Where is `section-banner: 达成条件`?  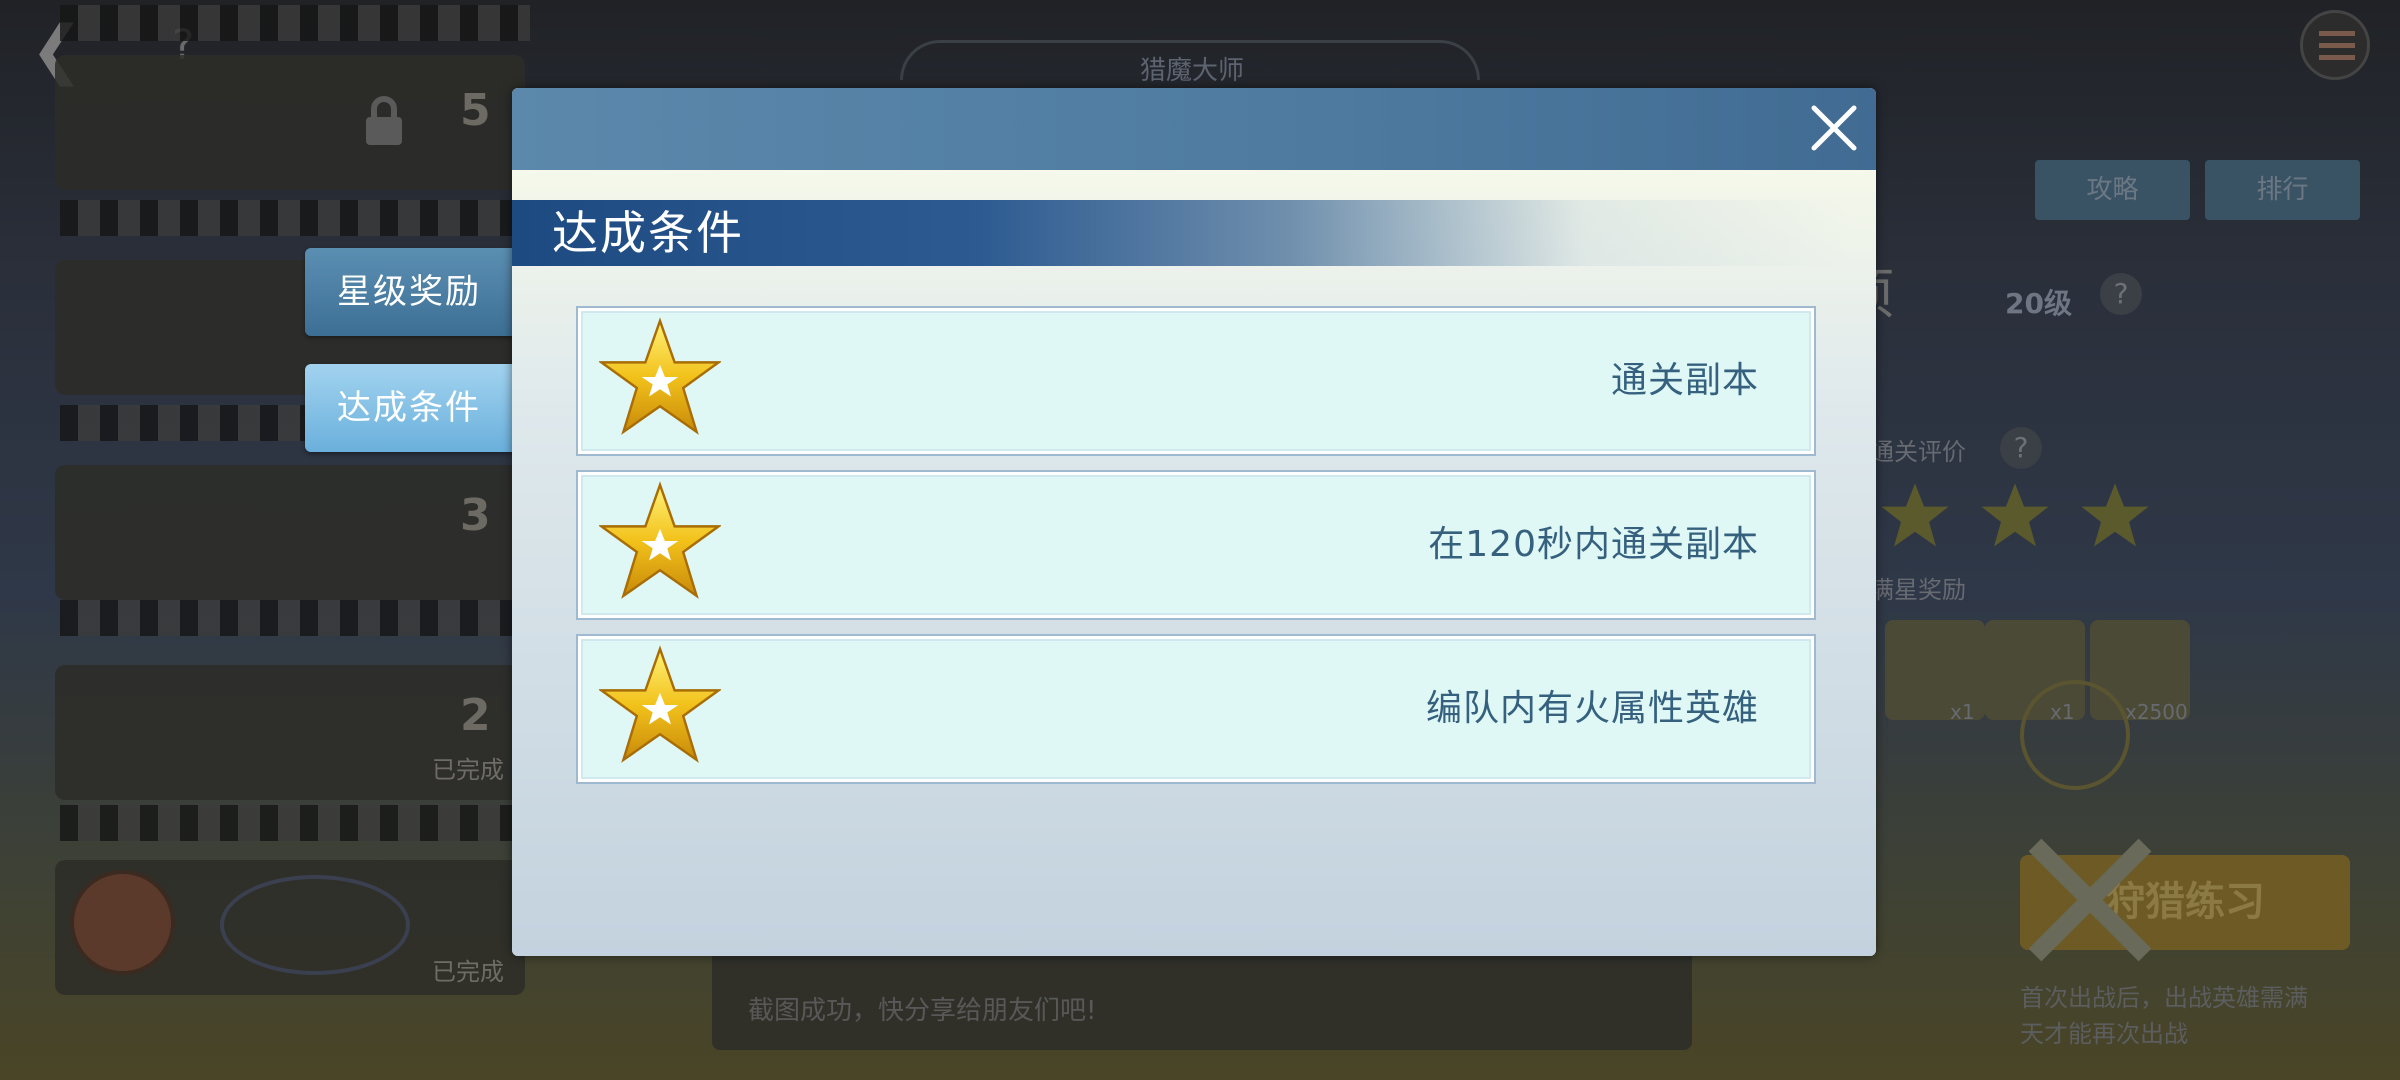 section-banner: 达成条件 is located at coordinates (1182, 233).